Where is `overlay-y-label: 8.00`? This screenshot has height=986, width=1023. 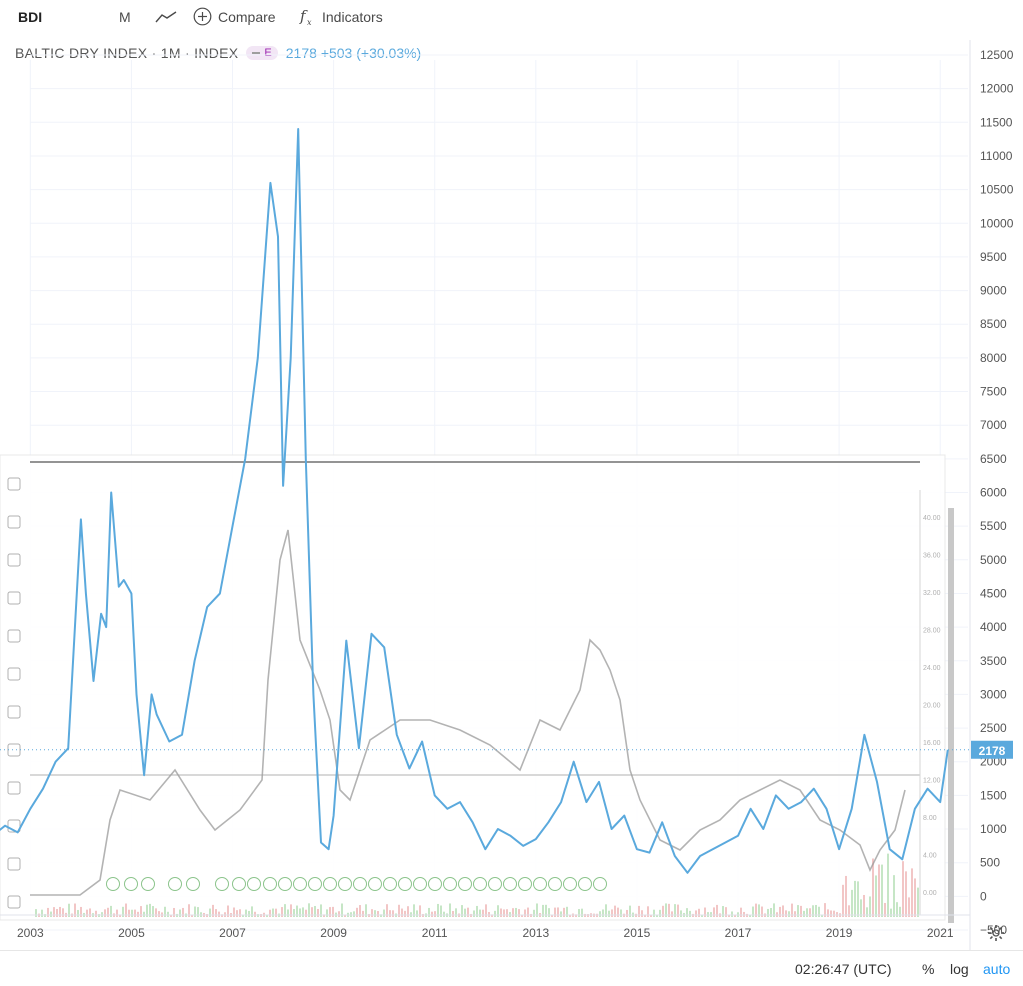
overlay-y-label: 8.00 is located at coordinates (930, 818).